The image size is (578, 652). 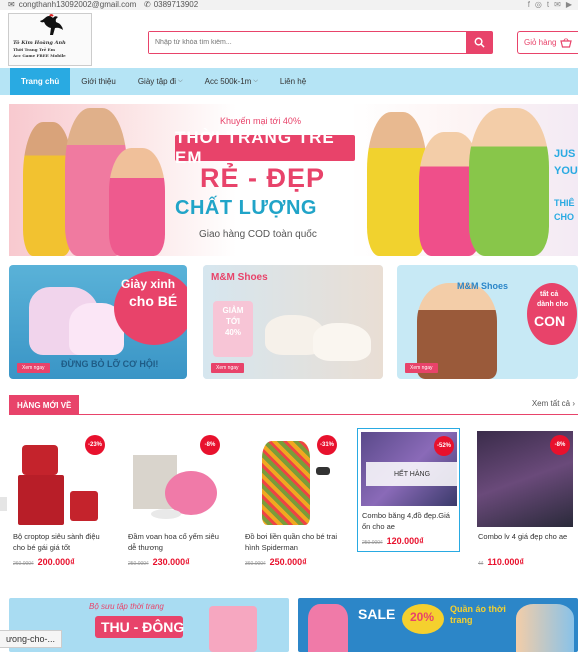 What do you see at coordinates (564, 203) in the screenshot?
I see `hero-side-text: THIÊ` at bounding box center [564, 203].